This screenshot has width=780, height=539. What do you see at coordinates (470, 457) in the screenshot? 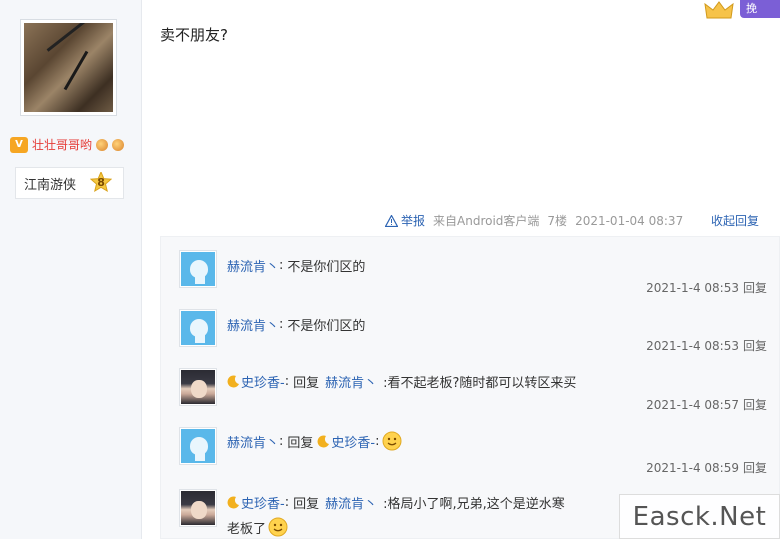
I see `list-item: 赫流肯丶 : 回复 史珍香- : 2021-1-4 08:59 回复` at bounding box center [470, 457].